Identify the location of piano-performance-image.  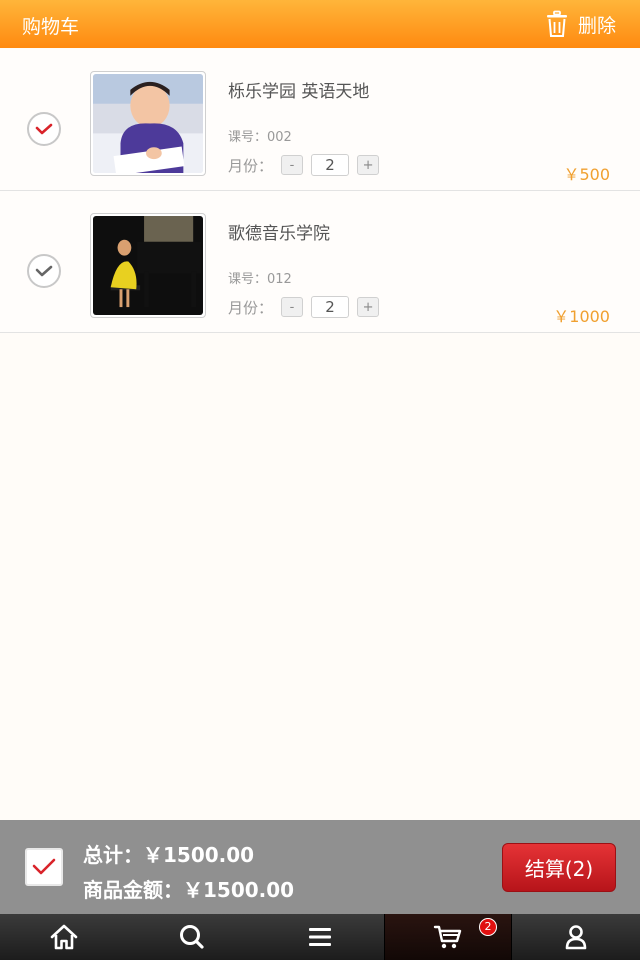
(148, 265).